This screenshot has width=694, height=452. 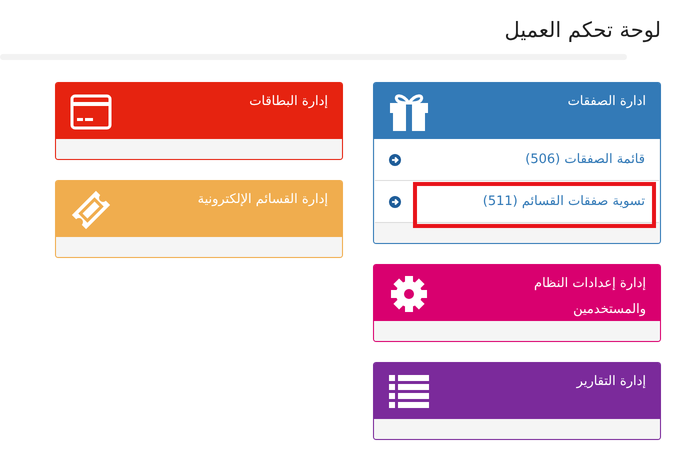 What do you see at coordinates (288, 102) in the screenshot?
I see `panel-title: إدارة البطاقات` at bounding box center [288, 102].